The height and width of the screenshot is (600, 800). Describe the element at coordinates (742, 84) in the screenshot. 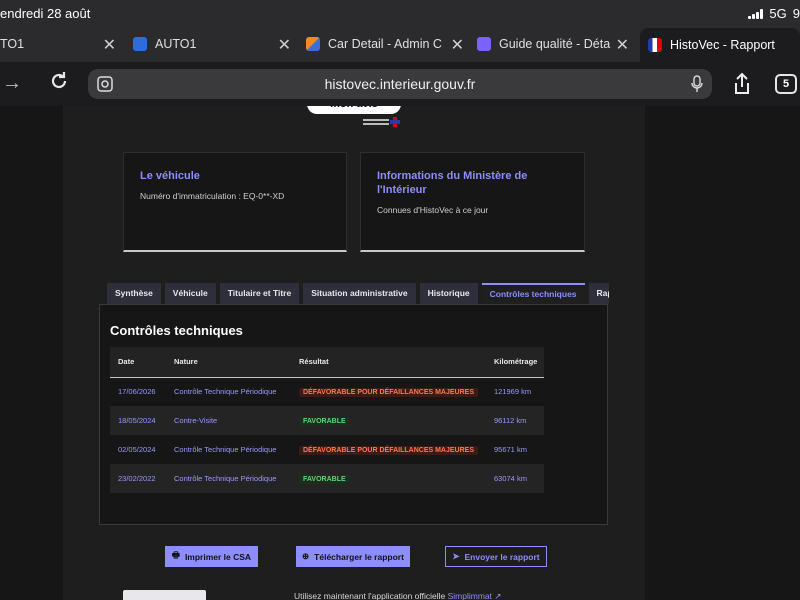

I see `share-icon` at that location.